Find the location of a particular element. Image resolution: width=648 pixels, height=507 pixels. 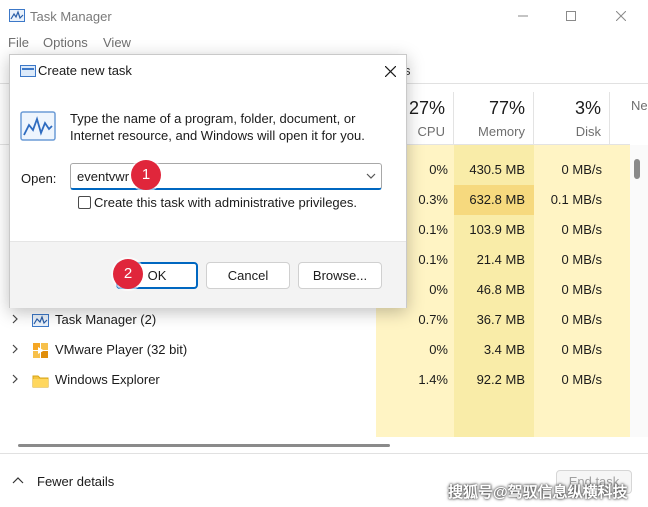

dialog-close-button is located at coordinates (390, 71).